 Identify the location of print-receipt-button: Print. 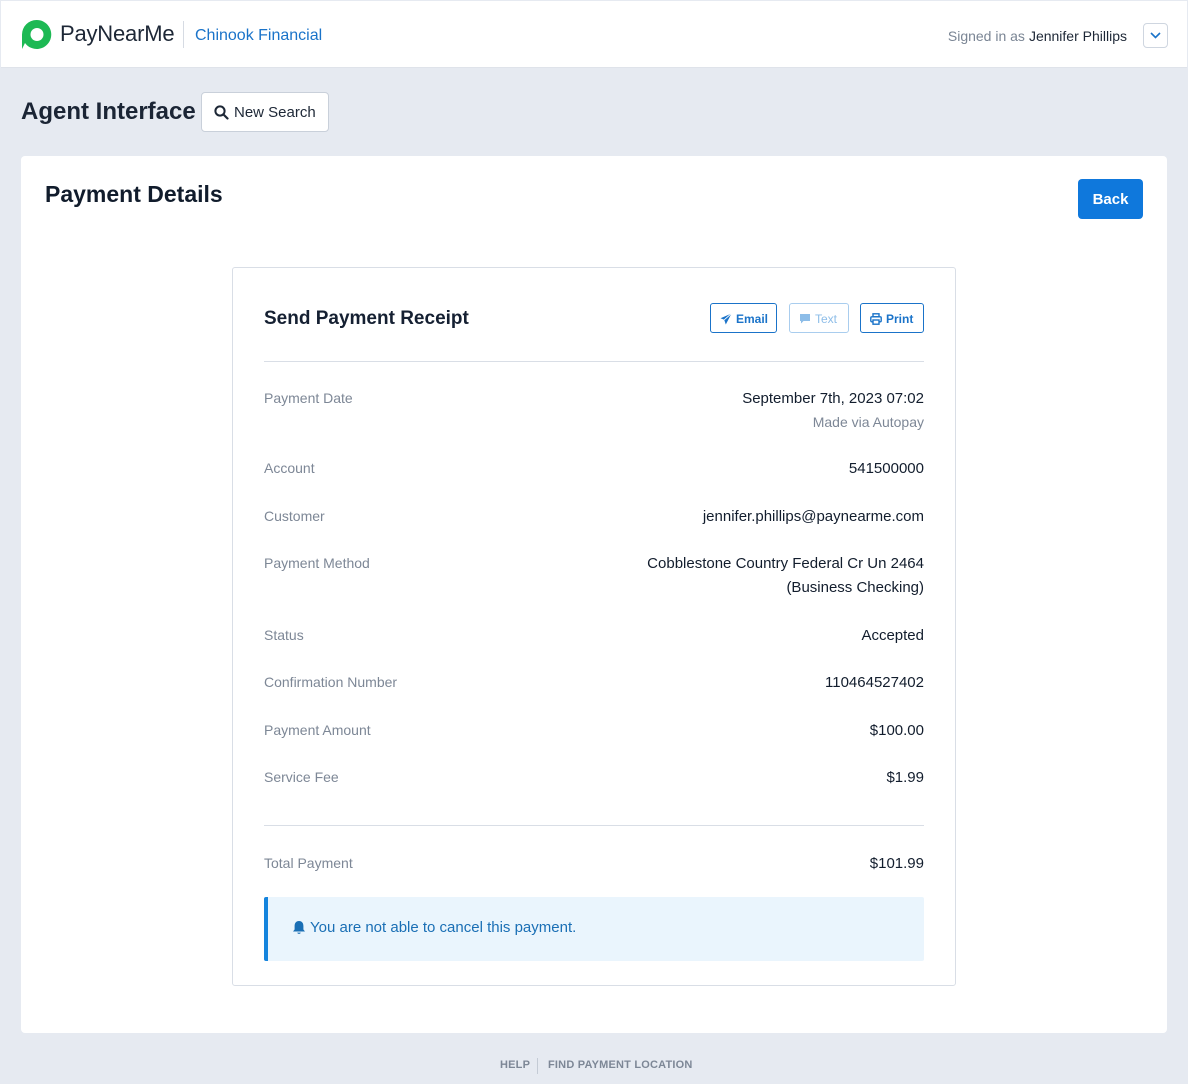
(892, 318).